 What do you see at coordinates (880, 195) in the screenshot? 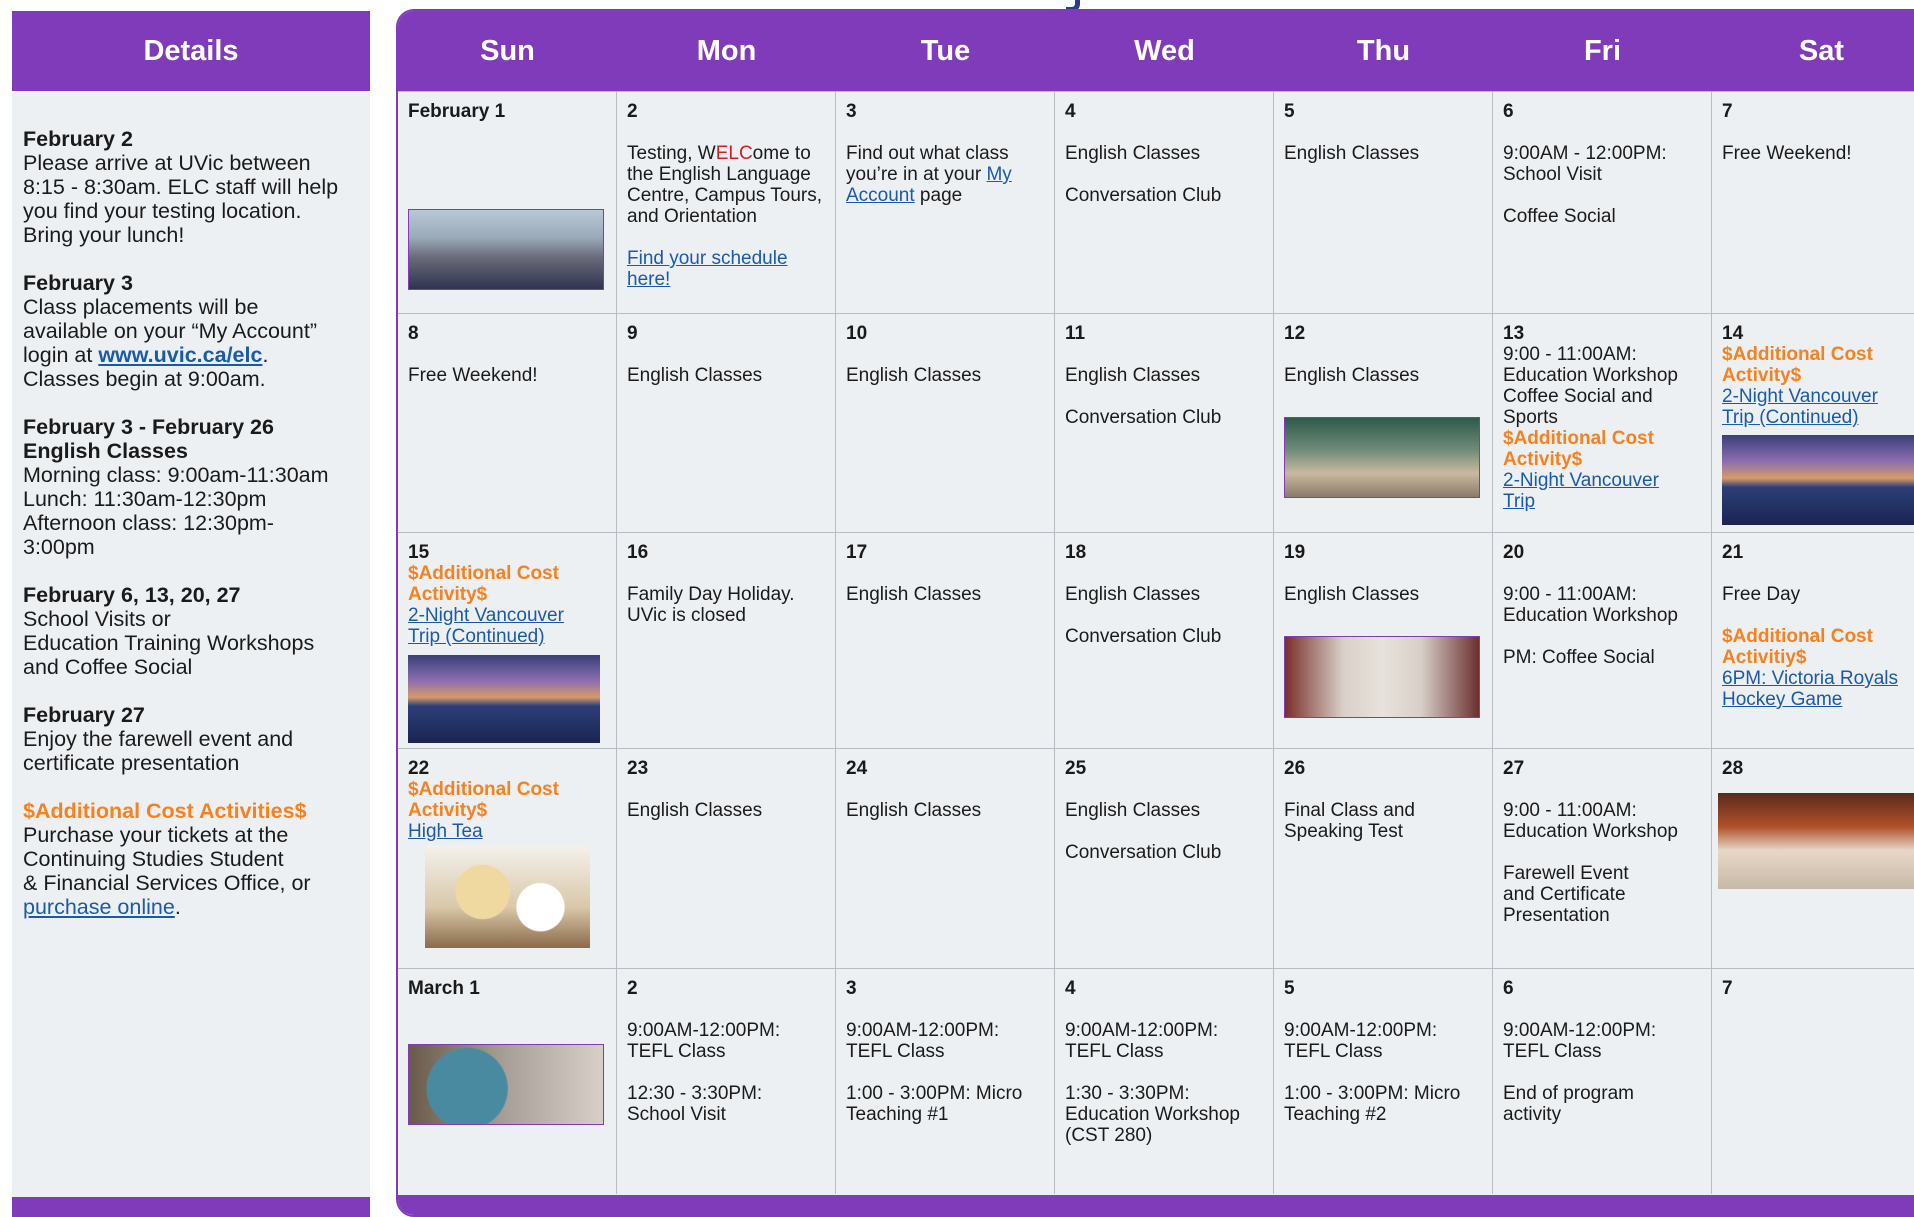
I see `my-account-link-2: Account` at bounding box center [880, 195].